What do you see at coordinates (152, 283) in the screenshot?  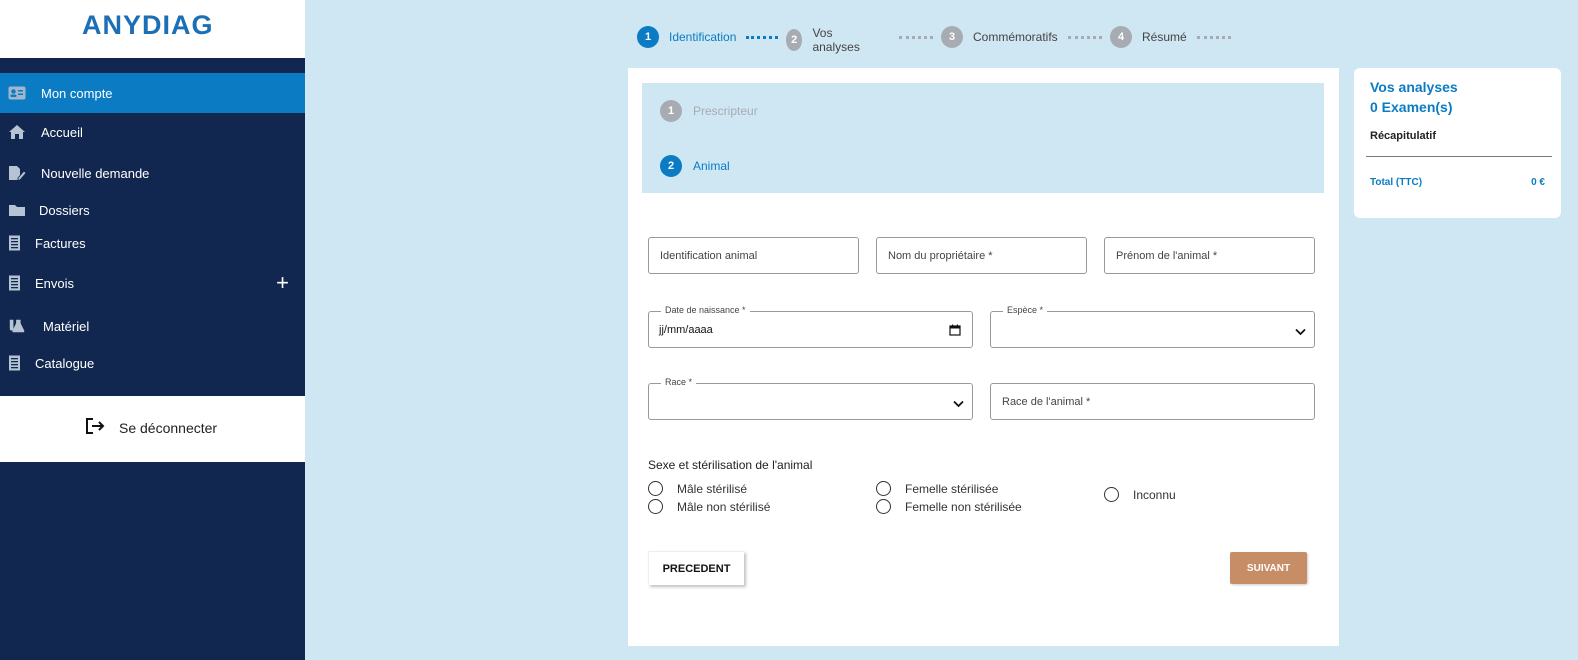 I see `sidebar-item-envois: Envois +` at bounding box center [152, 283].